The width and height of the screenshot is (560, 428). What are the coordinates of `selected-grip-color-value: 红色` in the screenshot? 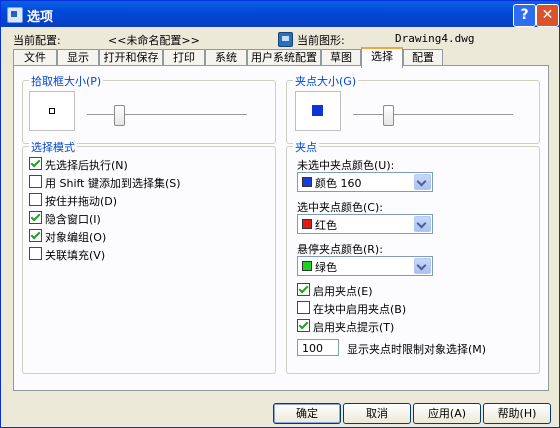 It's located at (326, 225).